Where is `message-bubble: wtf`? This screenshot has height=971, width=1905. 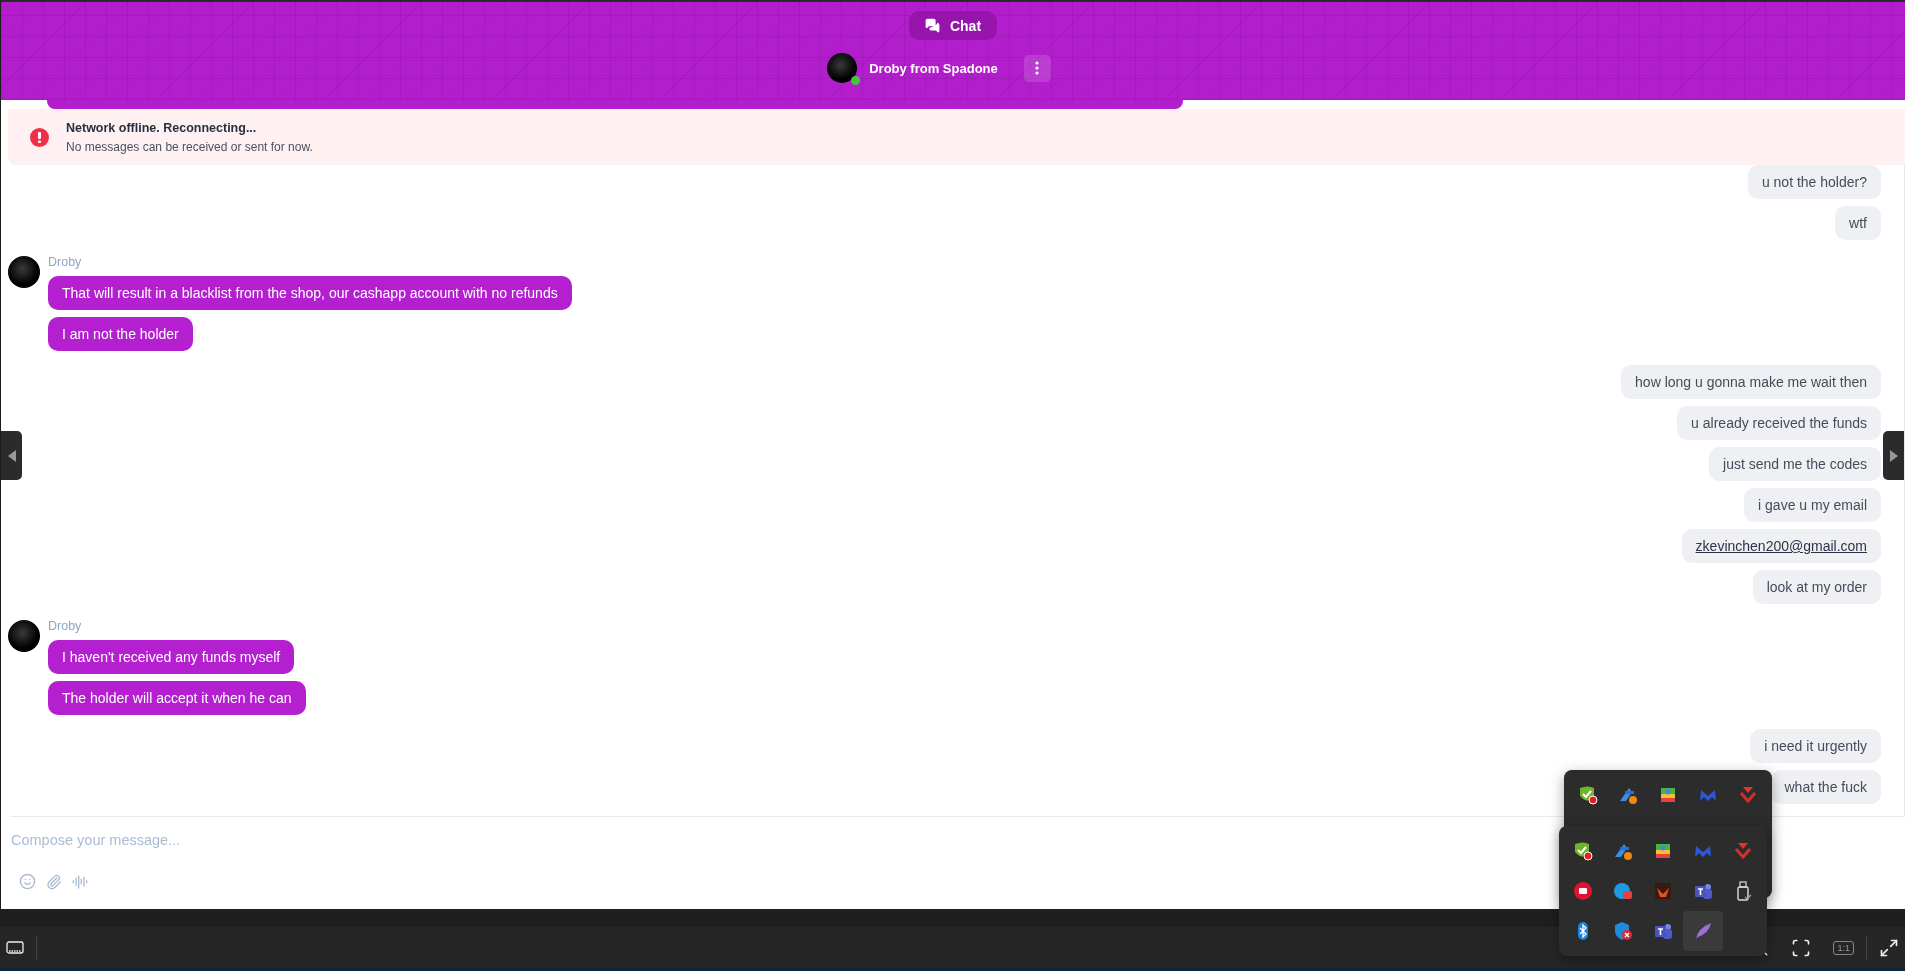 message-bubble: wtf is located at coordinates (1858, 223).